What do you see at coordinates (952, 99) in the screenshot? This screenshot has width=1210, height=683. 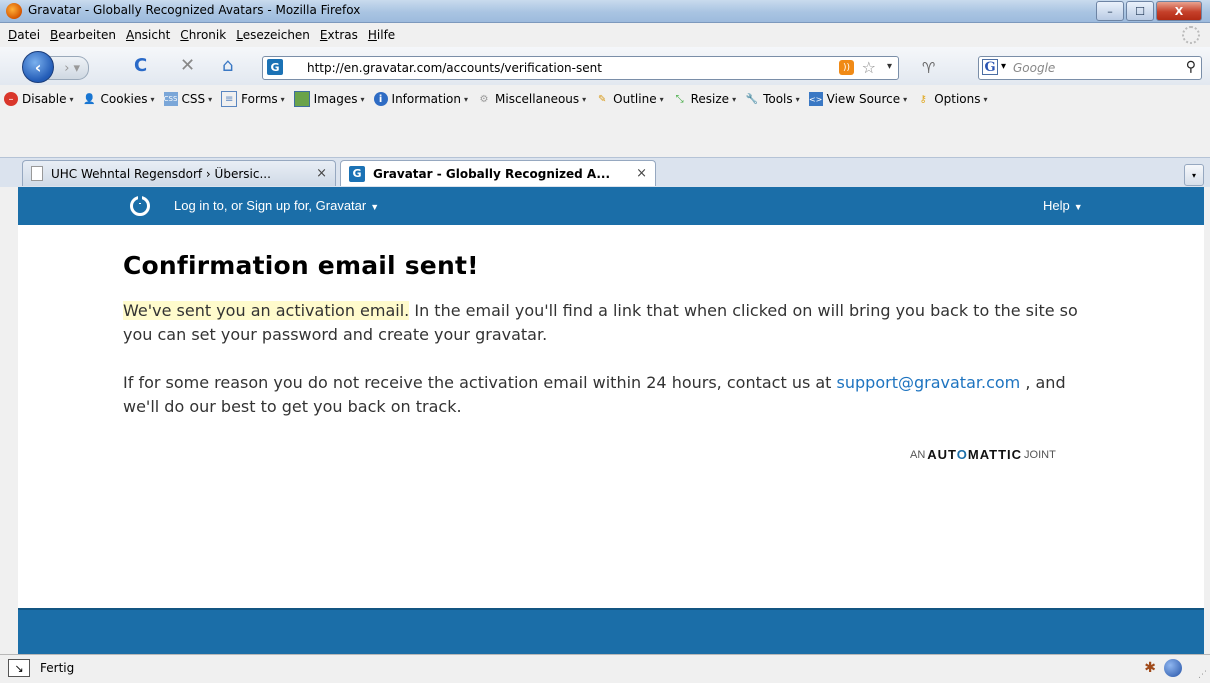 I see `dev-options-menu: ⚷ Options ▾` at bounding box center [952, 99].